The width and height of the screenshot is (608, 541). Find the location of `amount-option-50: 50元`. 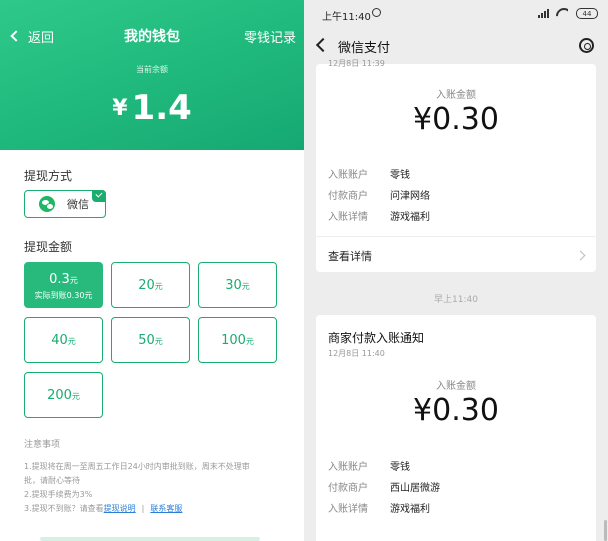

amount-option-50: 50元 is located at coordinates (150, 340).